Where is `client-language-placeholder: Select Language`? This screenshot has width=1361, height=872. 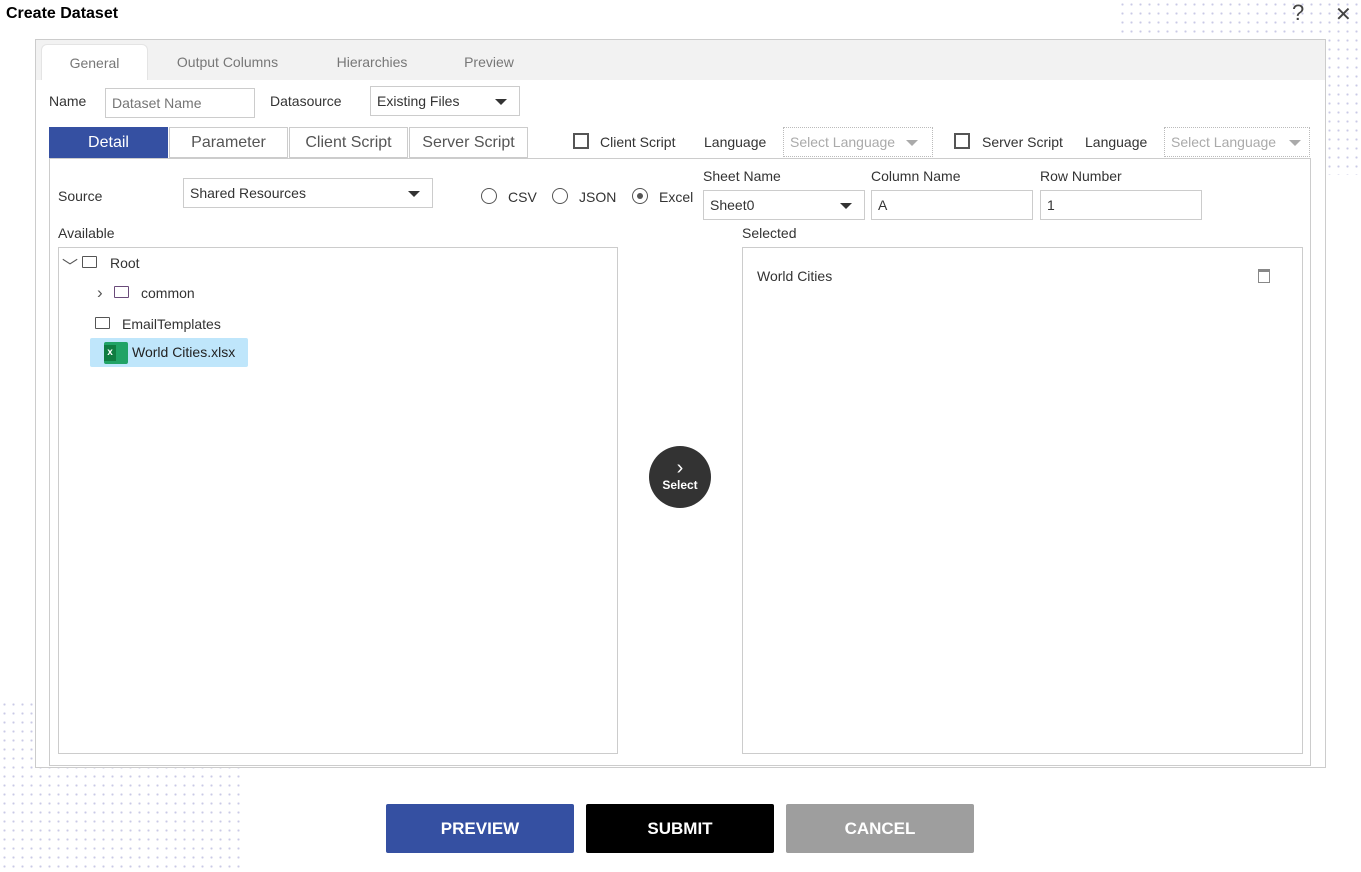
client-language-placeholder: Select Language is located at coordinates (843, 142).